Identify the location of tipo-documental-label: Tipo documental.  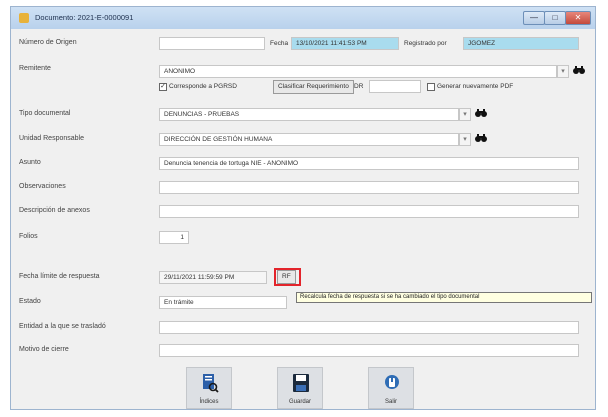
(45, 113).